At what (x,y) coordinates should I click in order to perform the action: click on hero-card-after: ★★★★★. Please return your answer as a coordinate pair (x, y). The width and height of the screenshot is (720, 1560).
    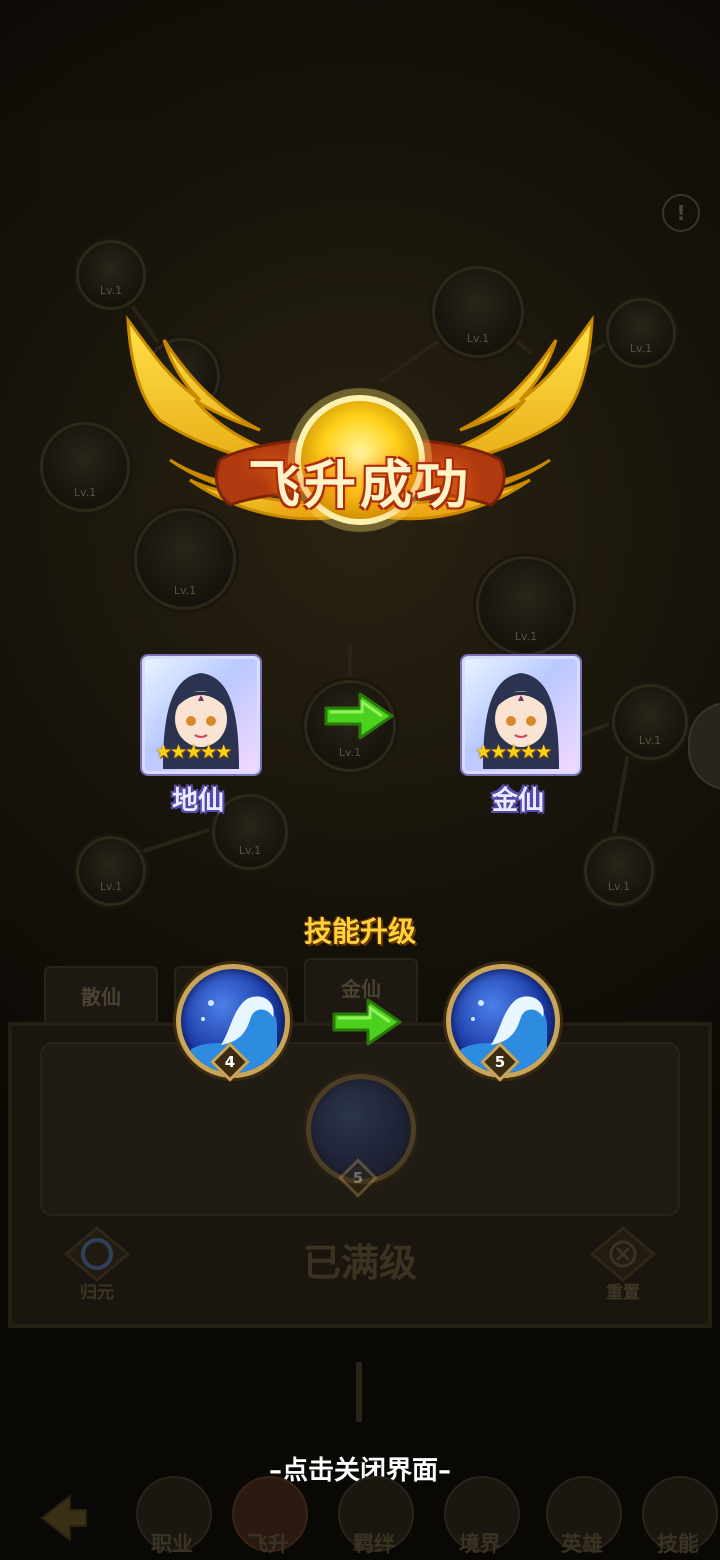
    Looking at the image, I should click on (521, 715).